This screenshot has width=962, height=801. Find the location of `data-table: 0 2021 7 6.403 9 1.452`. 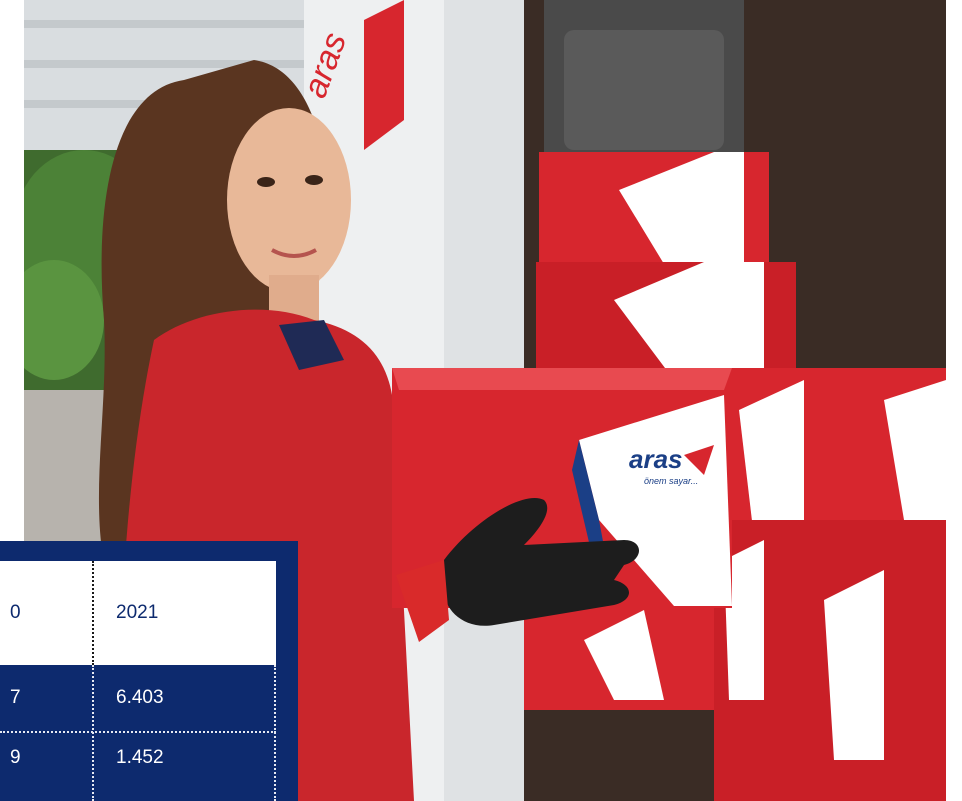

data-table: 0 2021 7 6.403 9 1.452 is located at coordinates (149, 671).